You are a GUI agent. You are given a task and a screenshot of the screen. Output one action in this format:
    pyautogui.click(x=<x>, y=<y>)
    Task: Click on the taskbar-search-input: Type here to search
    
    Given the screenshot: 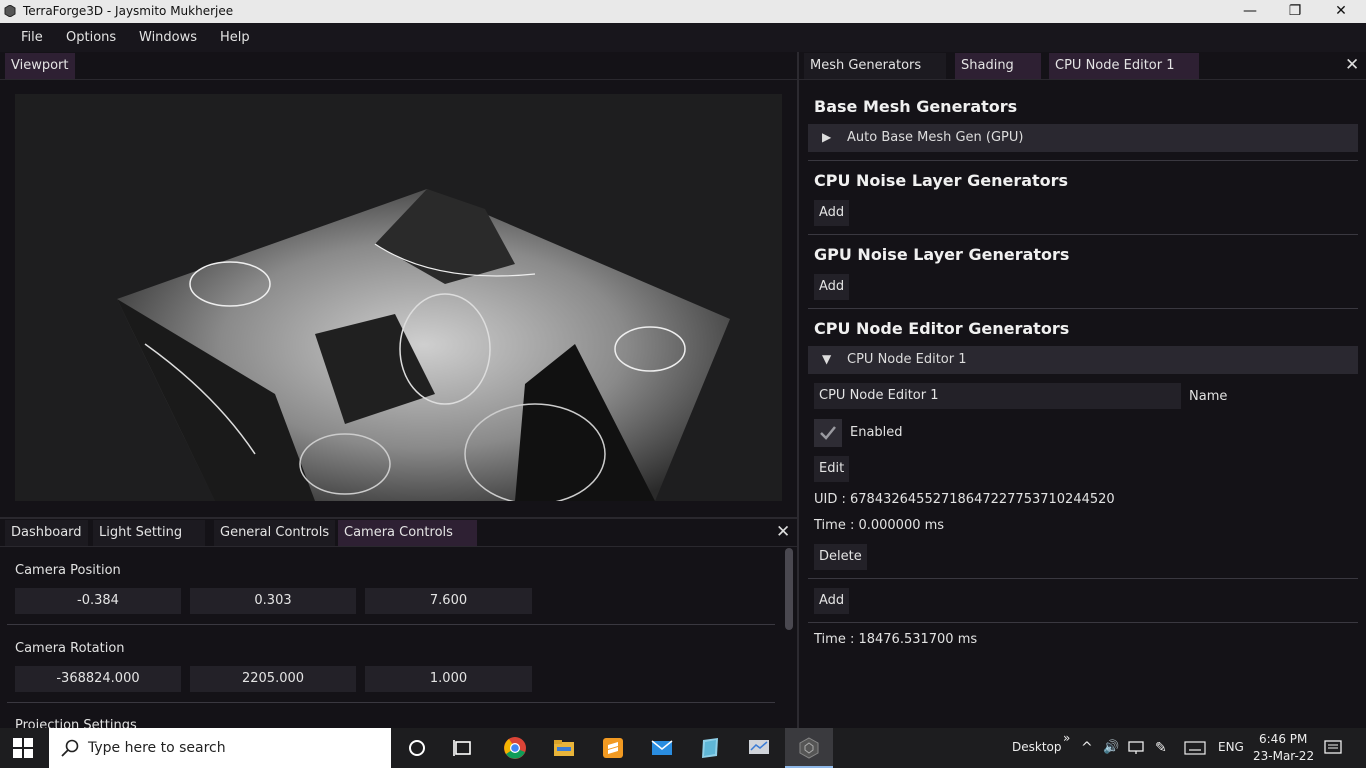 What is the action you would take?
    pyautogui.click(x=220, y=748)
    